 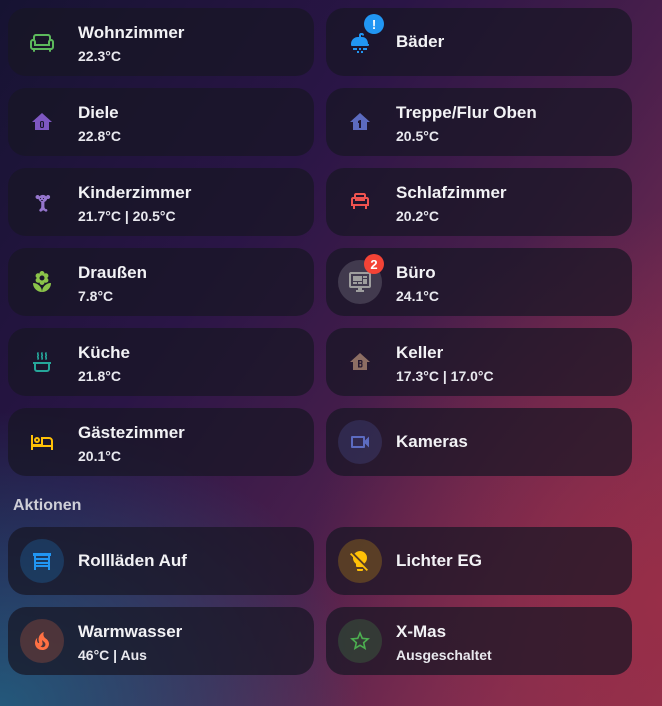 What do you see at coordinates (444, 655) in the screenshot?
I see `action-status: Ausgeschaltet` at bounding box center [444, 655].